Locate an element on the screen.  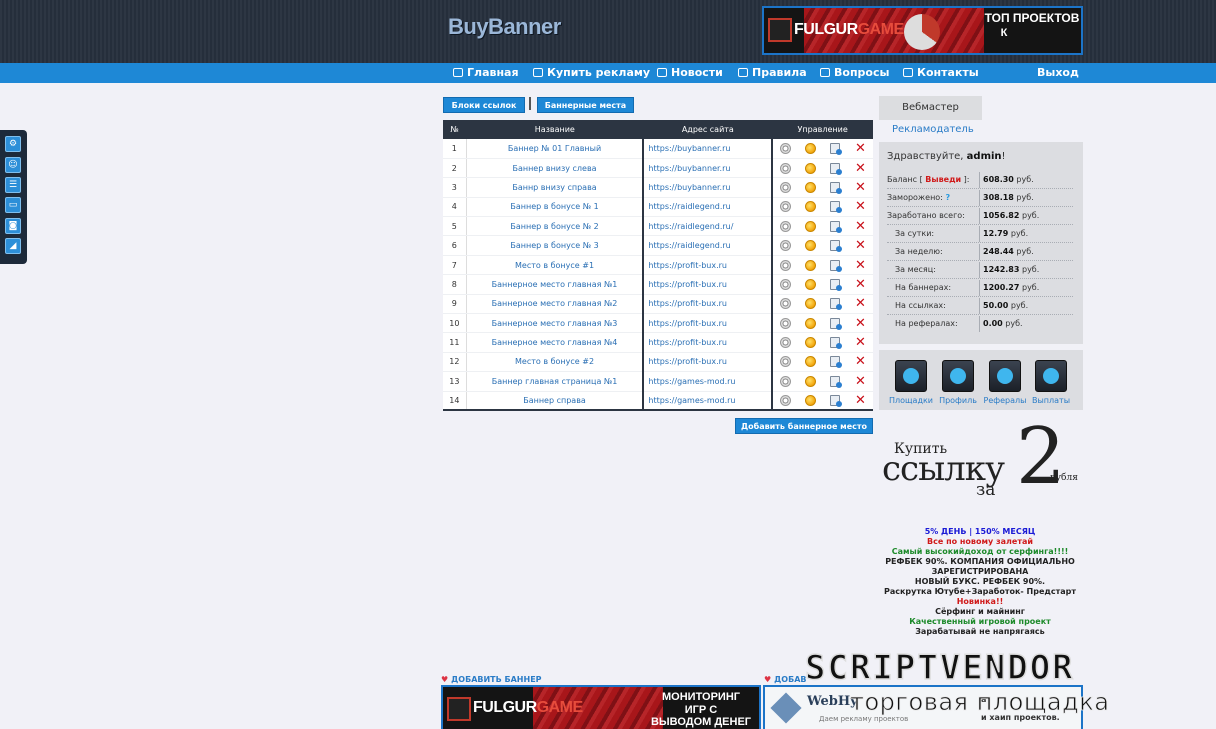
nav-questions: Вопросы is located at coordinates (854, 73).